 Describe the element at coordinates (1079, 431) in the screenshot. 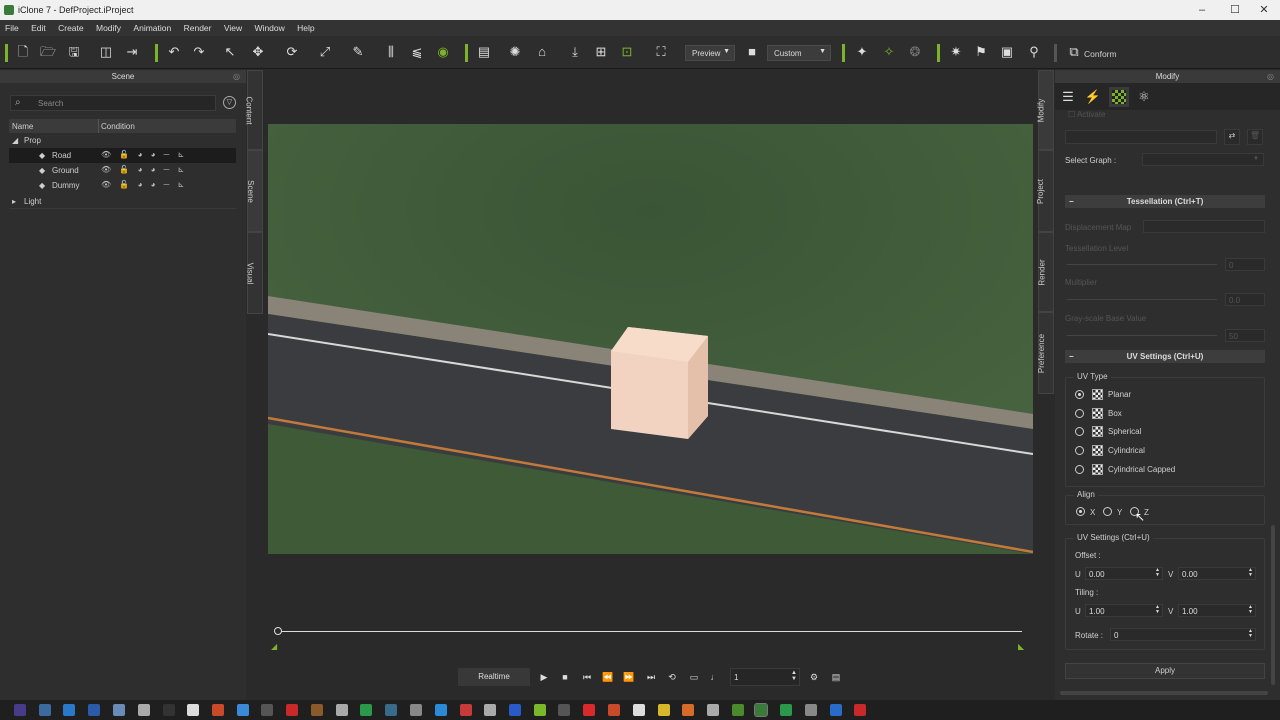

I see `uv-spherical-radio` at that location.